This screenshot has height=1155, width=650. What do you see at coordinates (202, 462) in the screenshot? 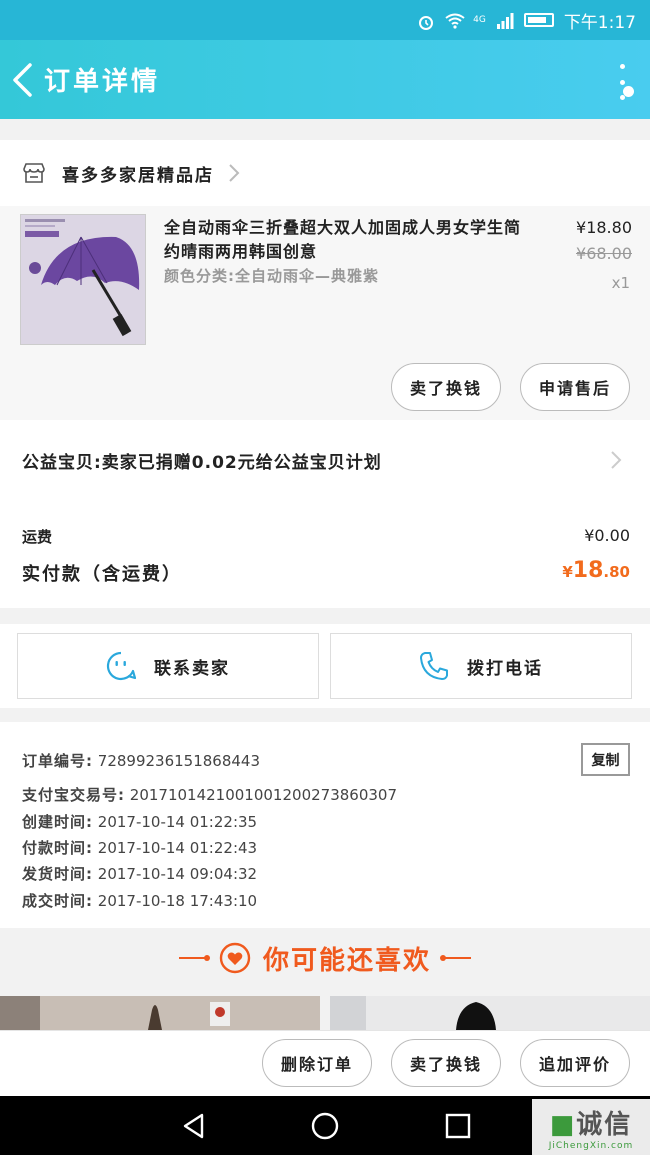
I see `charity-text: 公益宝贝:卖家已捐赠0.02元给公益宝贝计划` at bounding box center [202, 462].